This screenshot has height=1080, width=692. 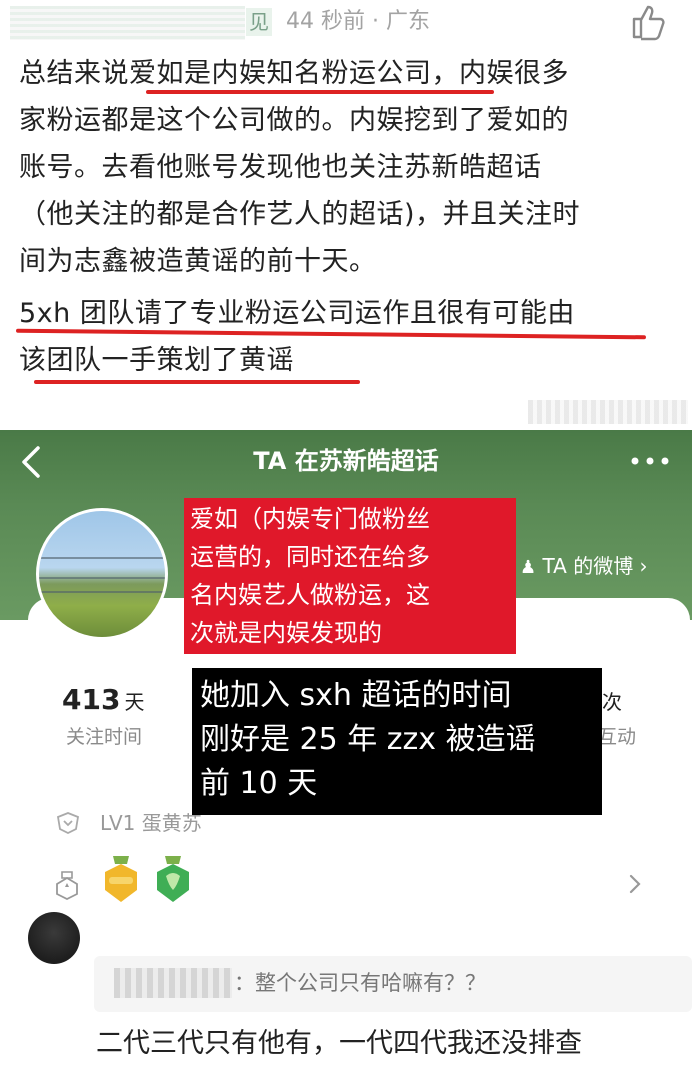 What do you see at coordinates (608, 412) in the screenshot?
I see `blurred-watermark` at bounding box center [608, 412].